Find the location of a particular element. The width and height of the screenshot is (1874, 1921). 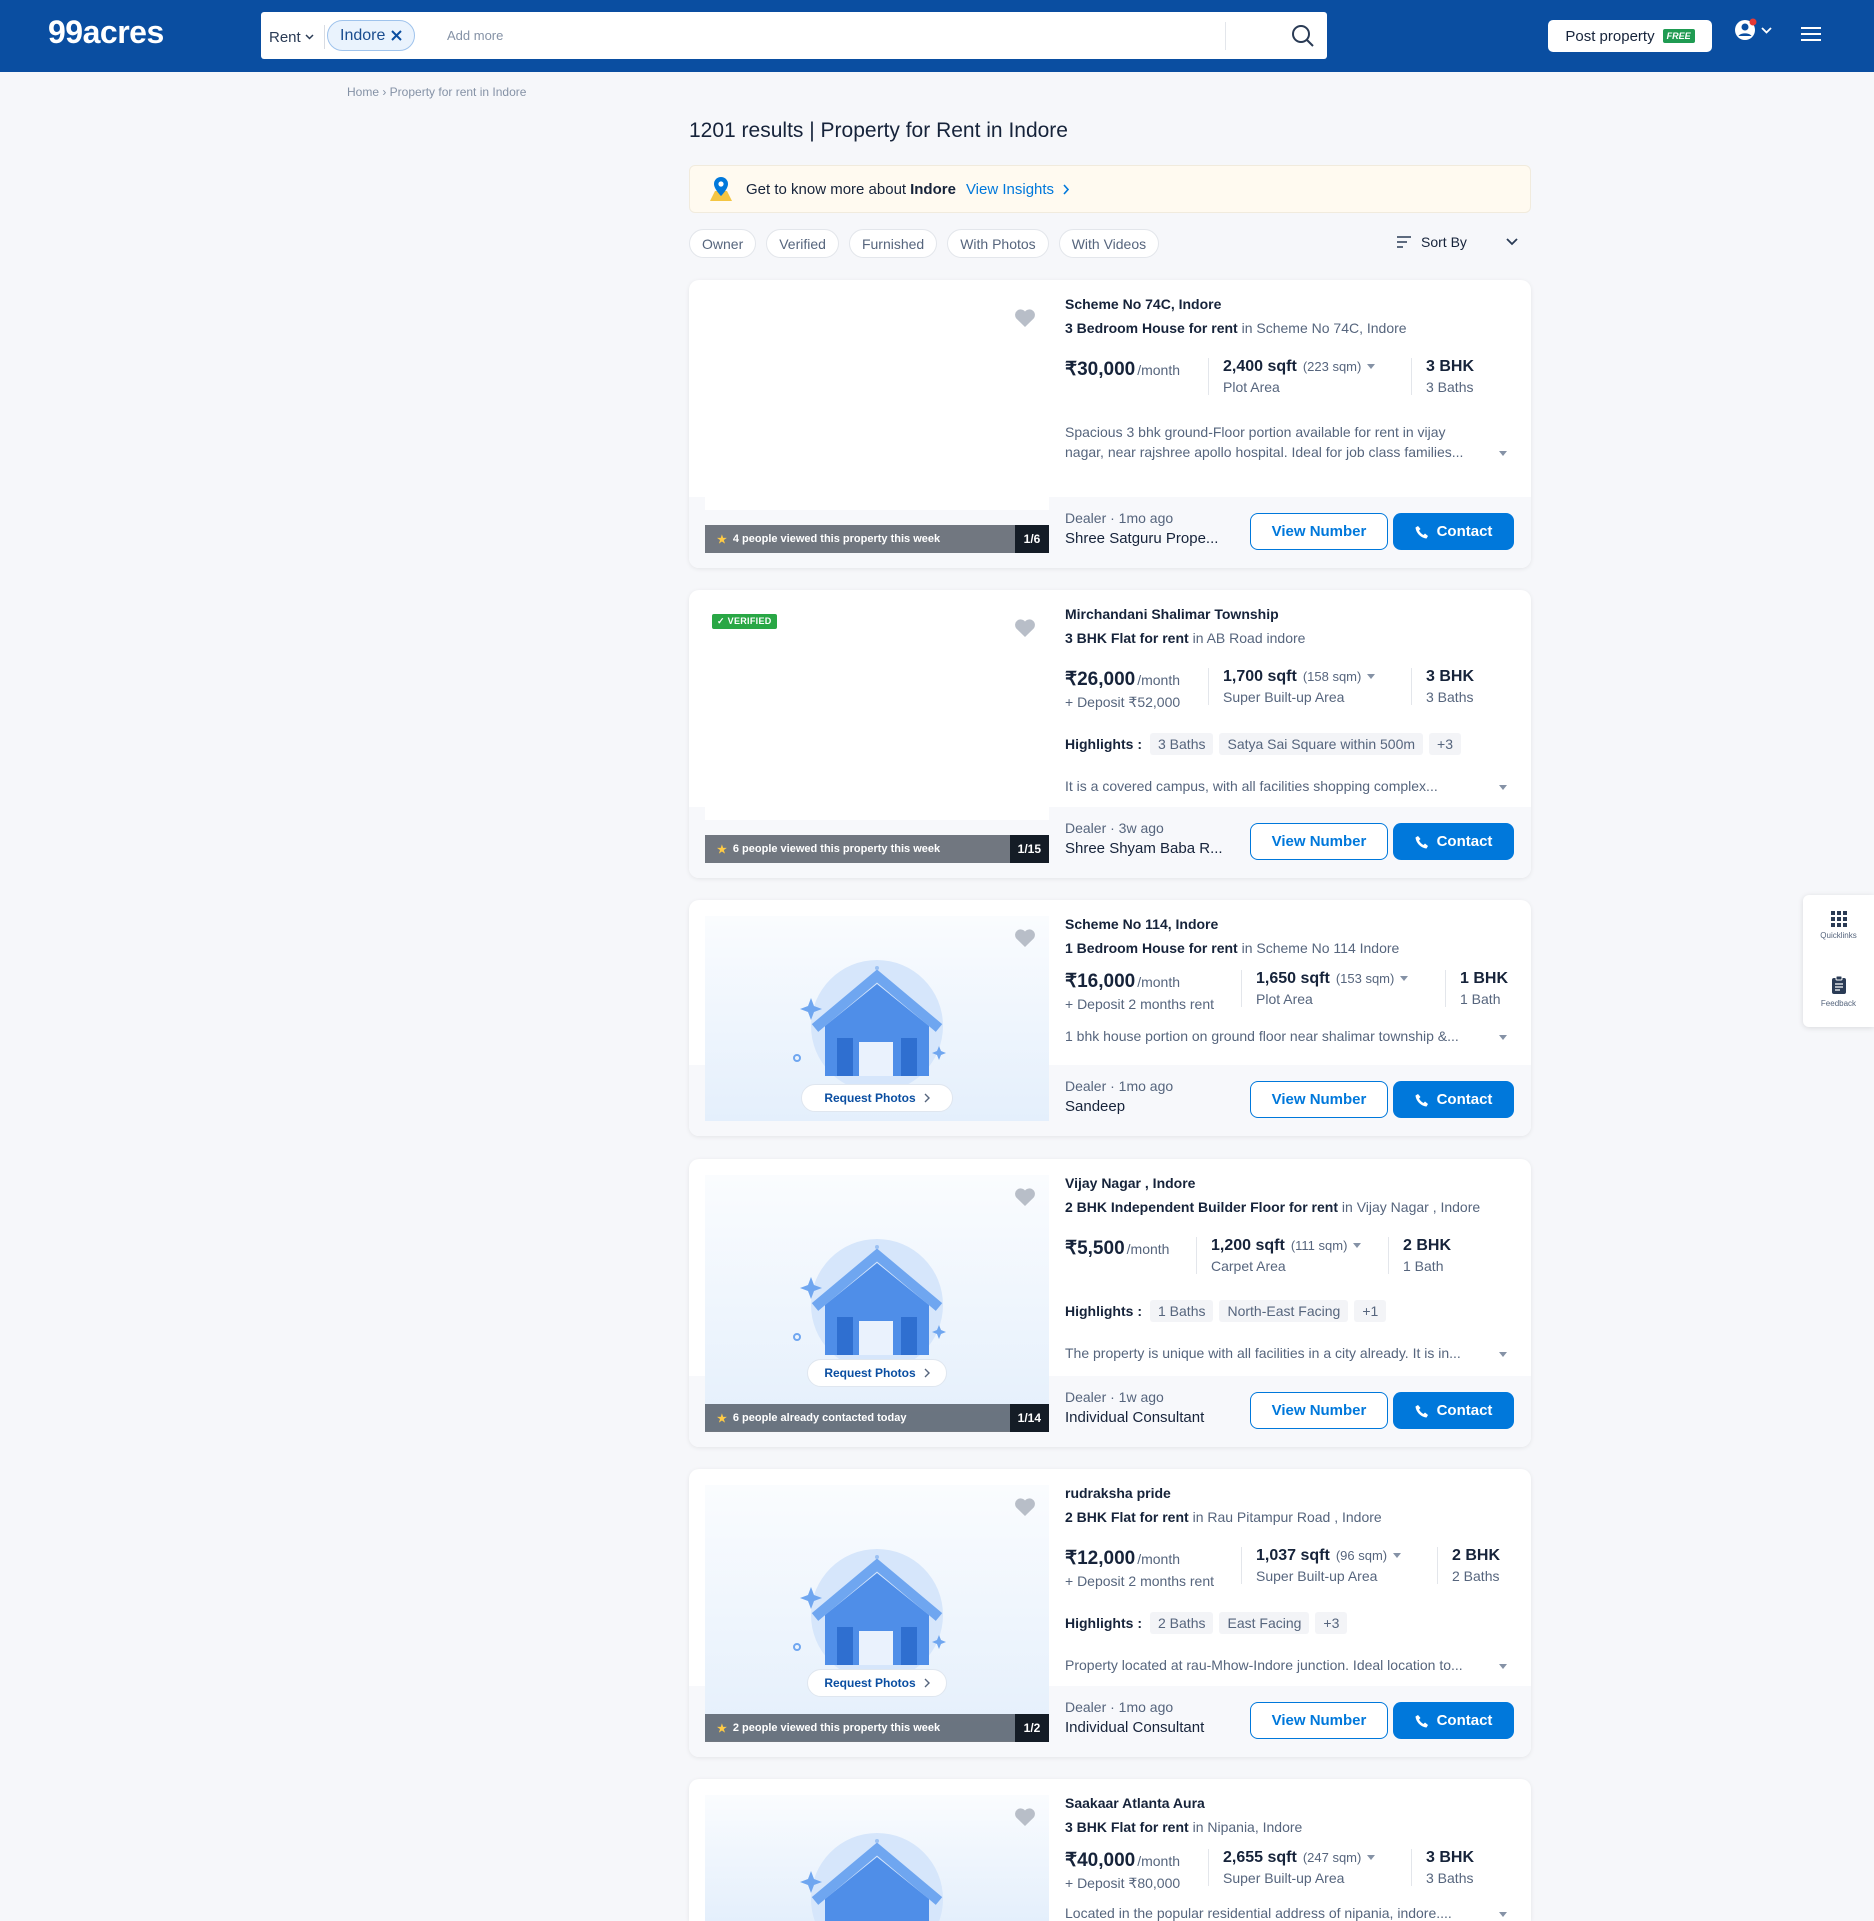

post-property-button: Post property FREE is located at coordinates (1630, 36).